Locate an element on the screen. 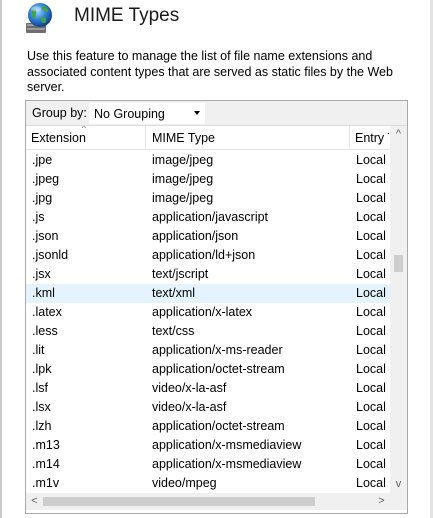 This screenshot has width=433, height=518. vertical-scroll-thumb is located at coordinates (398, 263).